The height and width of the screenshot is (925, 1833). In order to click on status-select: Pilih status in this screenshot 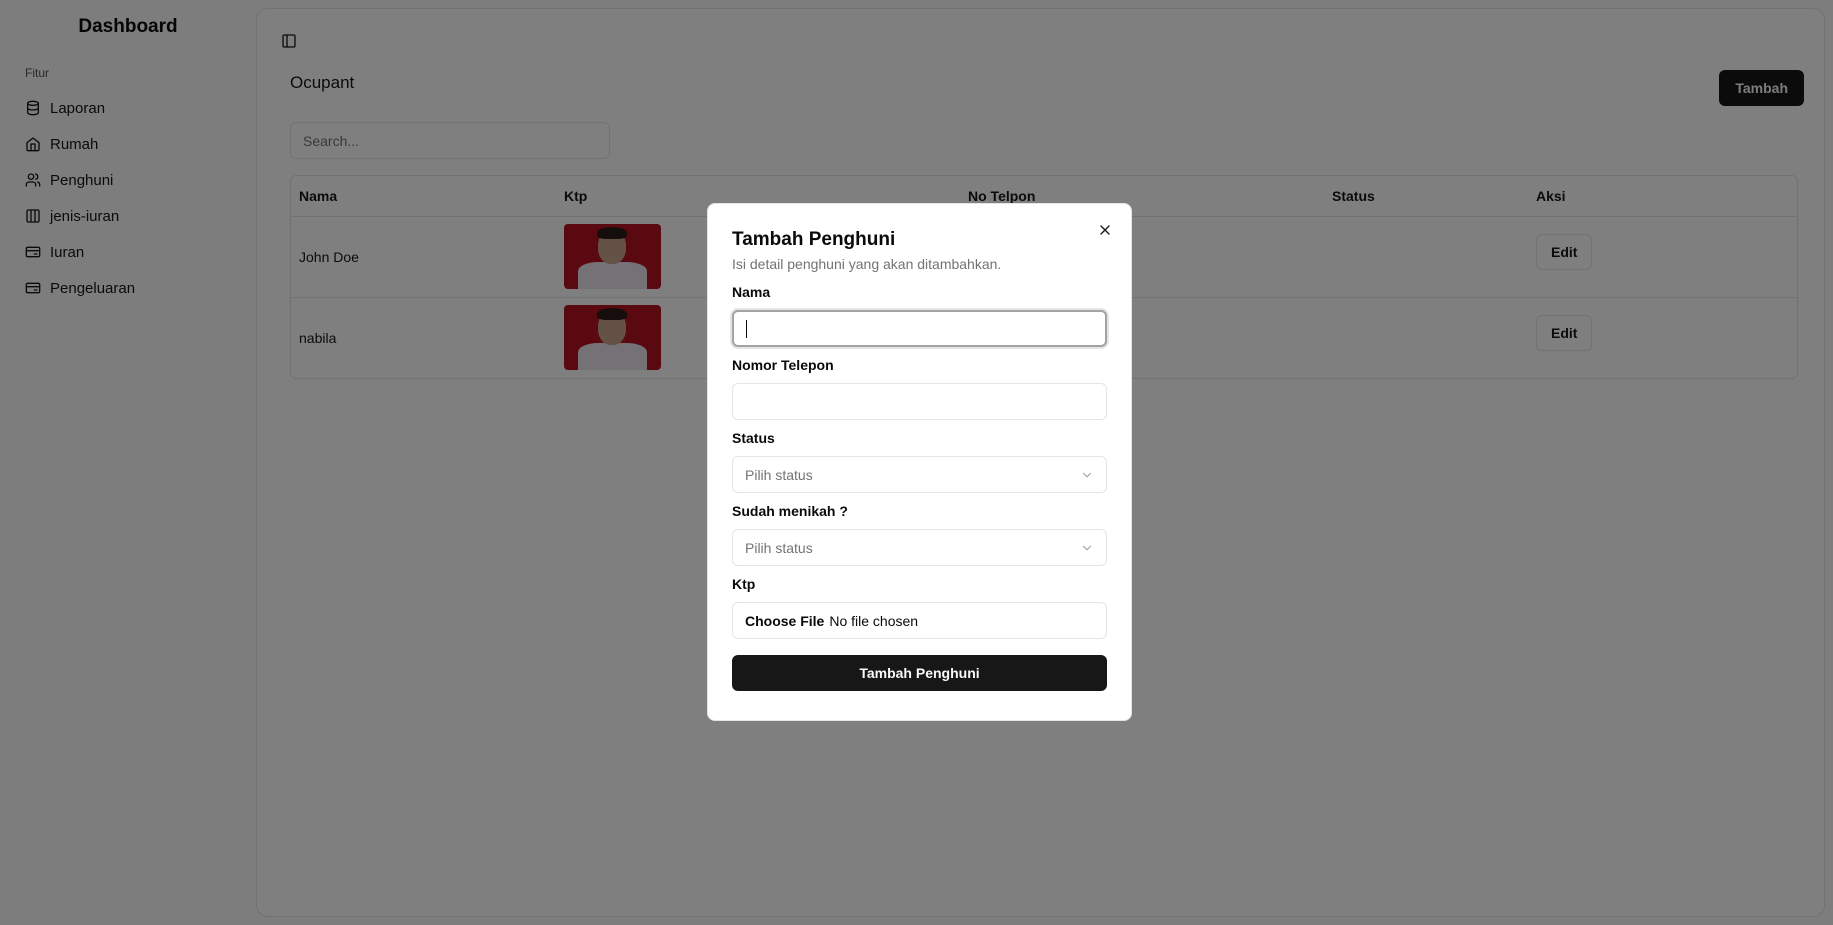, I will do `click(919, 474)`.